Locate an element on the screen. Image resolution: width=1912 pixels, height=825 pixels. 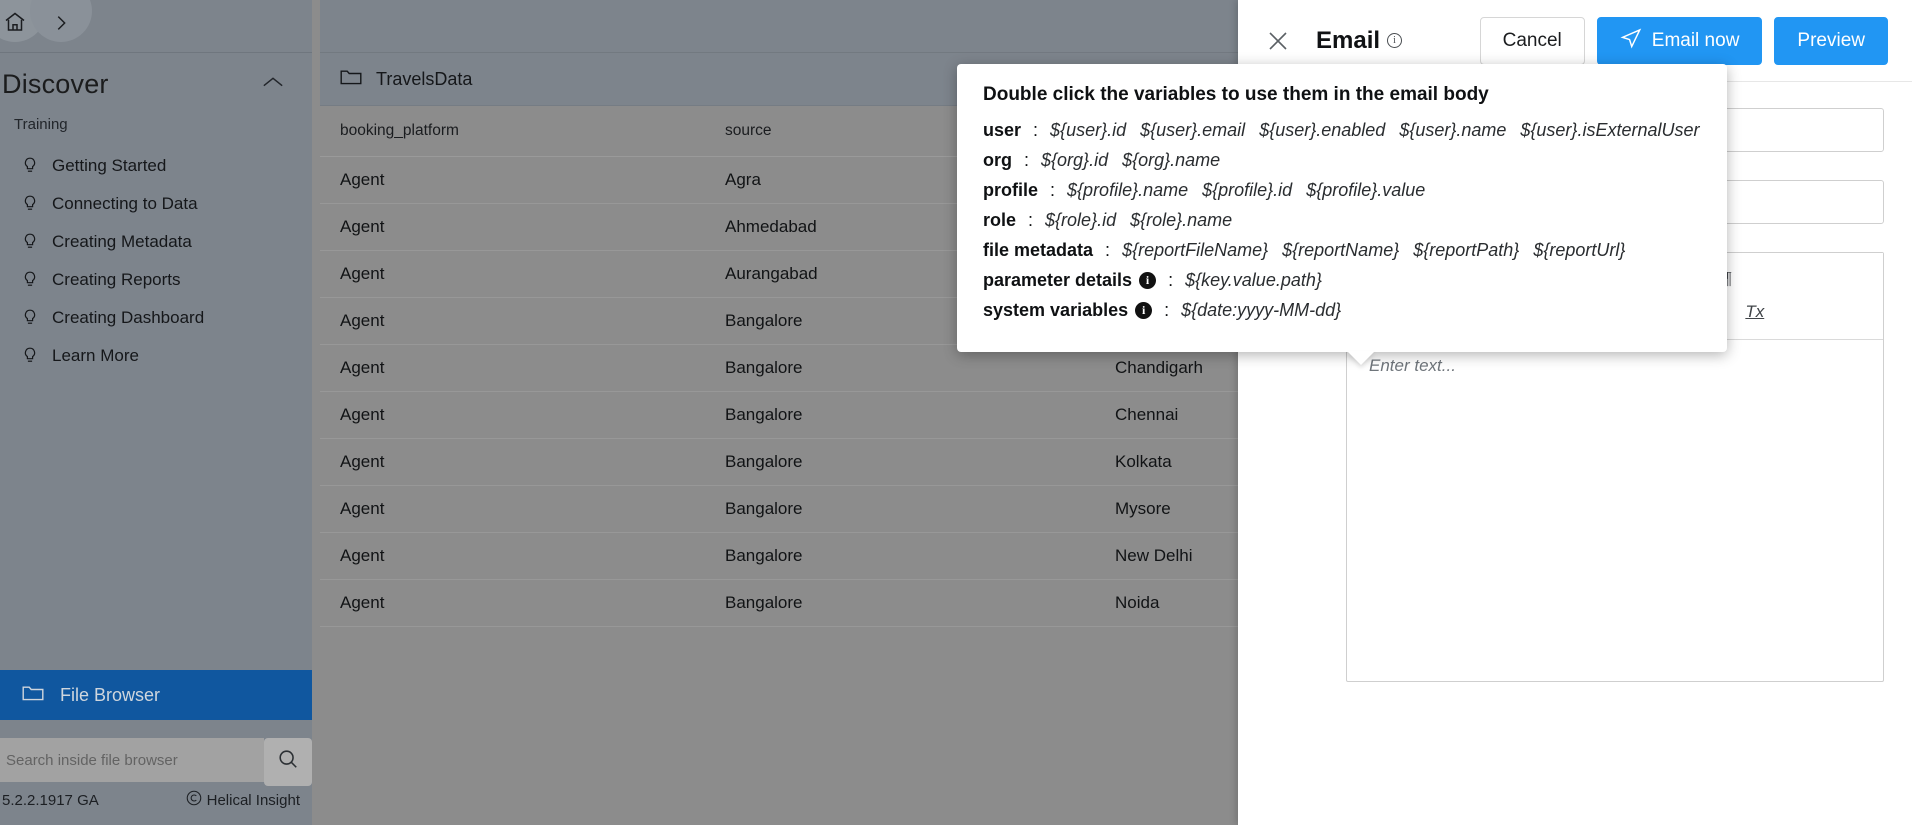
variable-values: ${role}.id ${role}.name is located at coordinates (1145, 220).